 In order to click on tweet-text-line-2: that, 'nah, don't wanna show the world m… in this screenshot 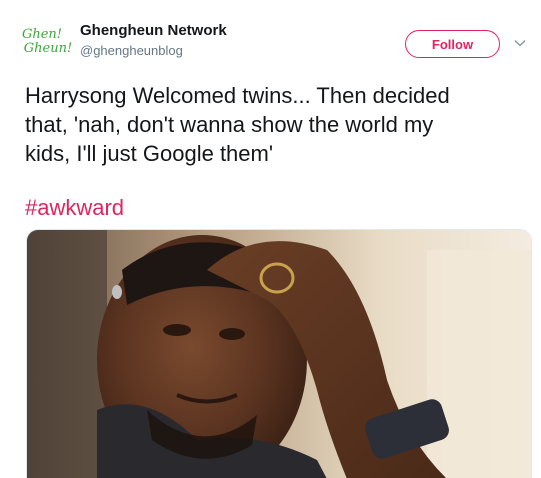, I will do `click(229, 124)`.